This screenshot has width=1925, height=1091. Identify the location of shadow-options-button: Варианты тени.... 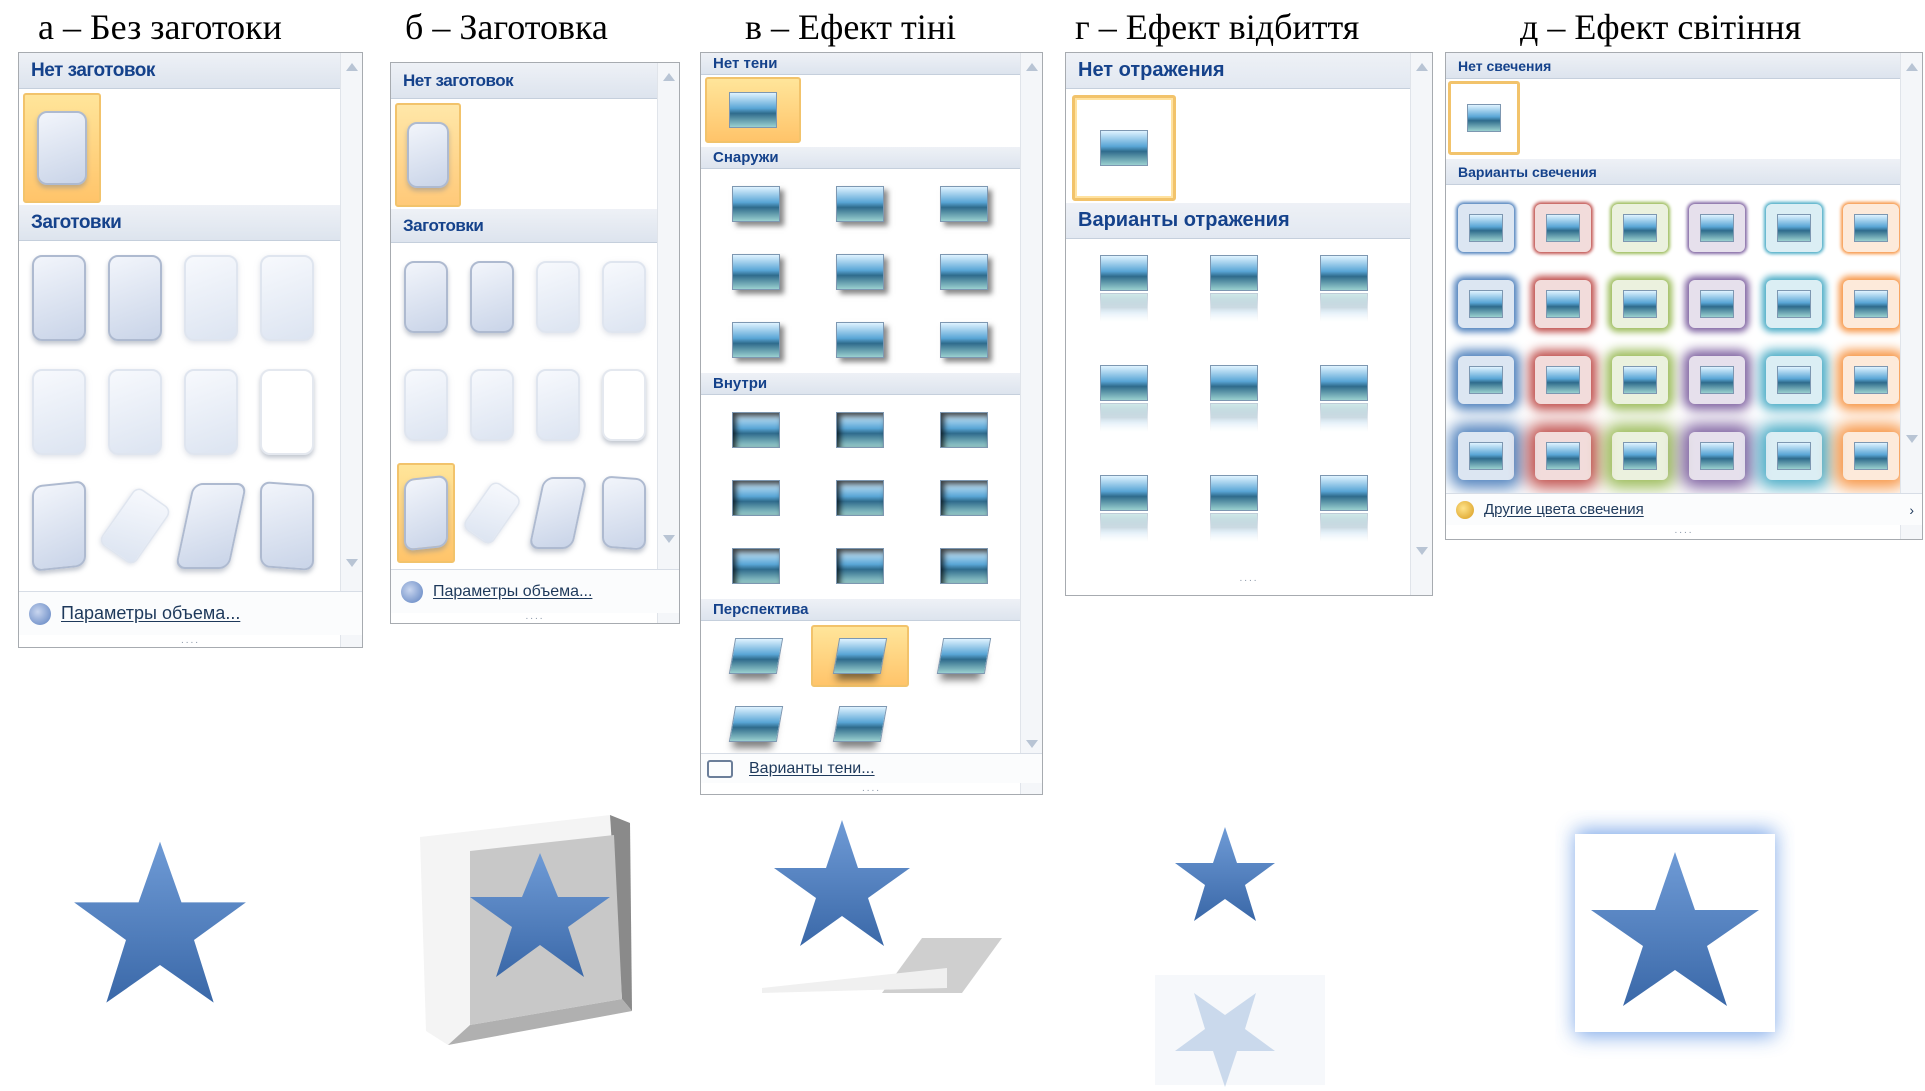
(871, 768).